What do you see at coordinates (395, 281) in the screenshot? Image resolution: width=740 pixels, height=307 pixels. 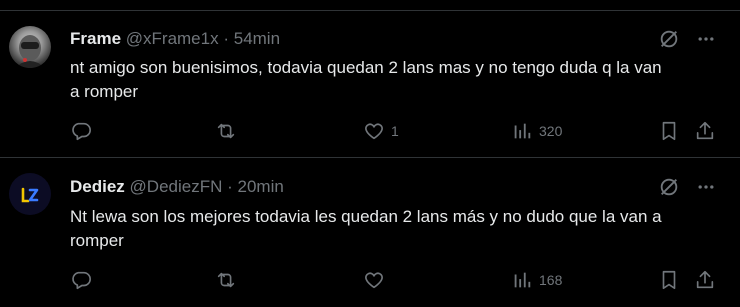 I see `tweet-actions: 168` at bounding box center [395, 281].